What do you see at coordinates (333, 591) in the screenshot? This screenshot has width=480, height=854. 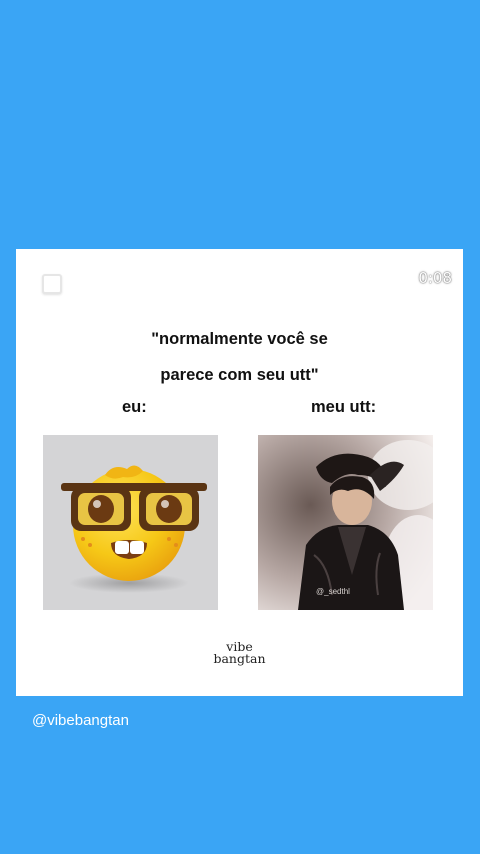 I see `photo-credit: @_sedthl` at bounding box center [333, 591].